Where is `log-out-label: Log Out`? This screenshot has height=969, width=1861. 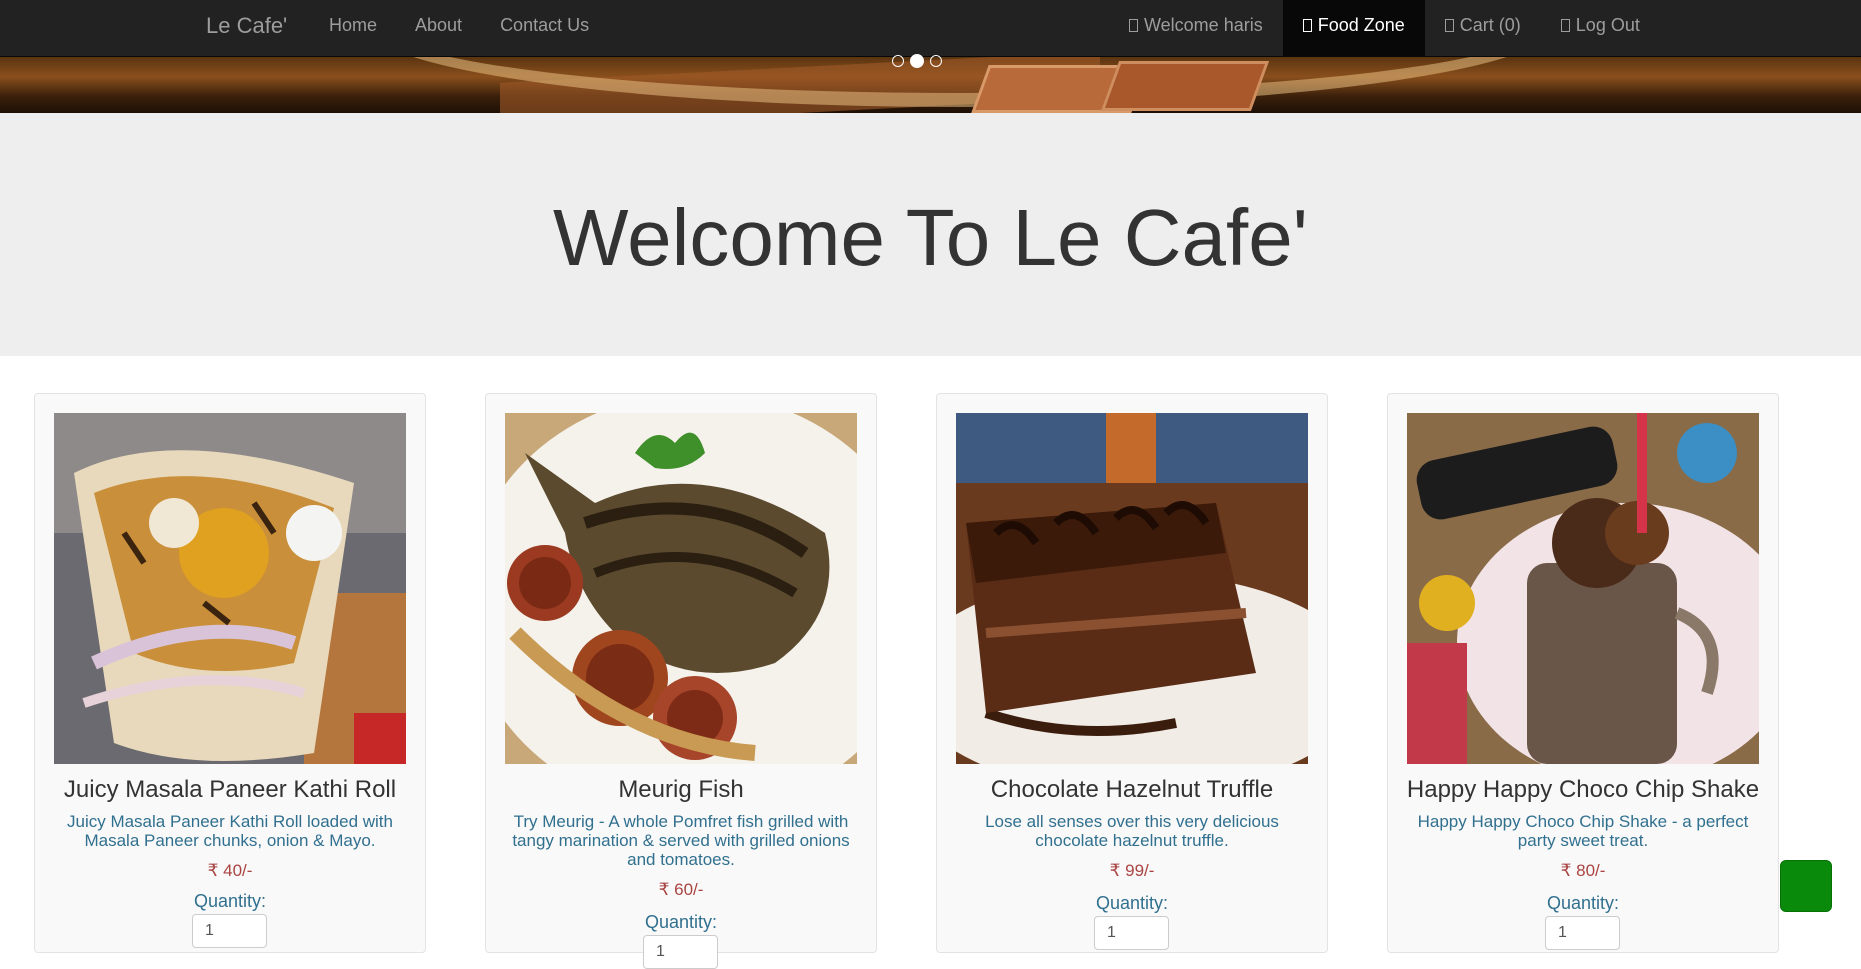
log-out-label: Log Out is located at coordinates (1607, 24).